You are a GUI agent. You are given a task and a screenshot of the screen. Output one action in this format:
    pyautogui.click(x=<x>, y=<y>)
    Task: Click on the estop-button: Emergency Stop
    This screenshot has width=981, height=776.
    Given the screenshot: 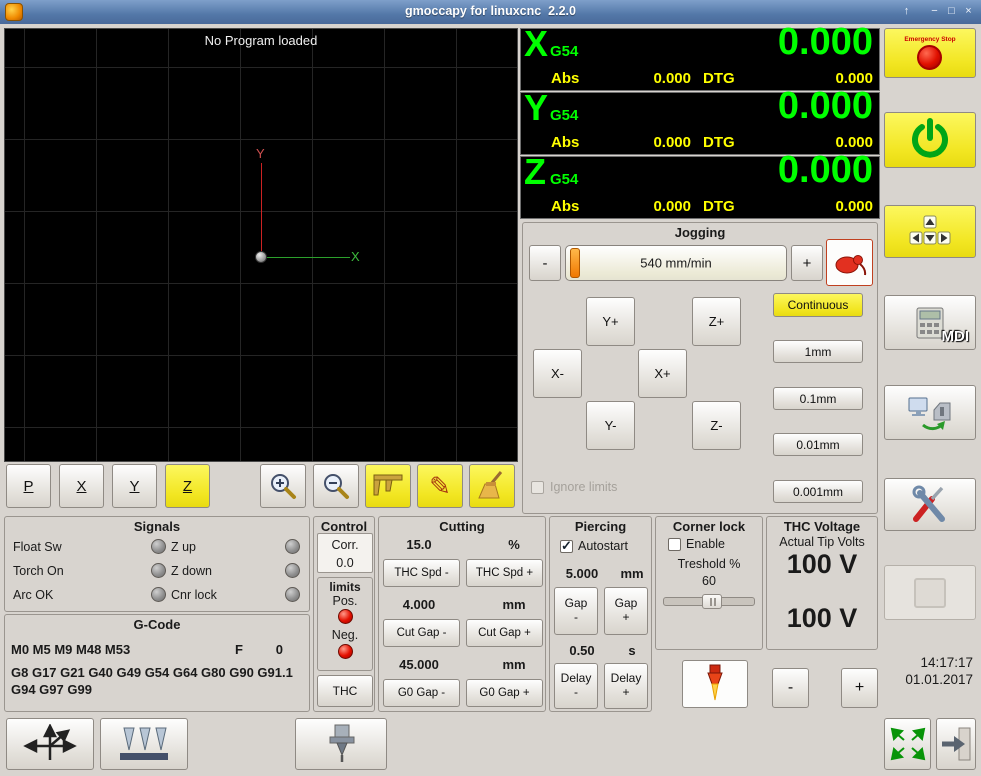 What is the action you would take?
    pyautogui.click(x=930, y=53)
    